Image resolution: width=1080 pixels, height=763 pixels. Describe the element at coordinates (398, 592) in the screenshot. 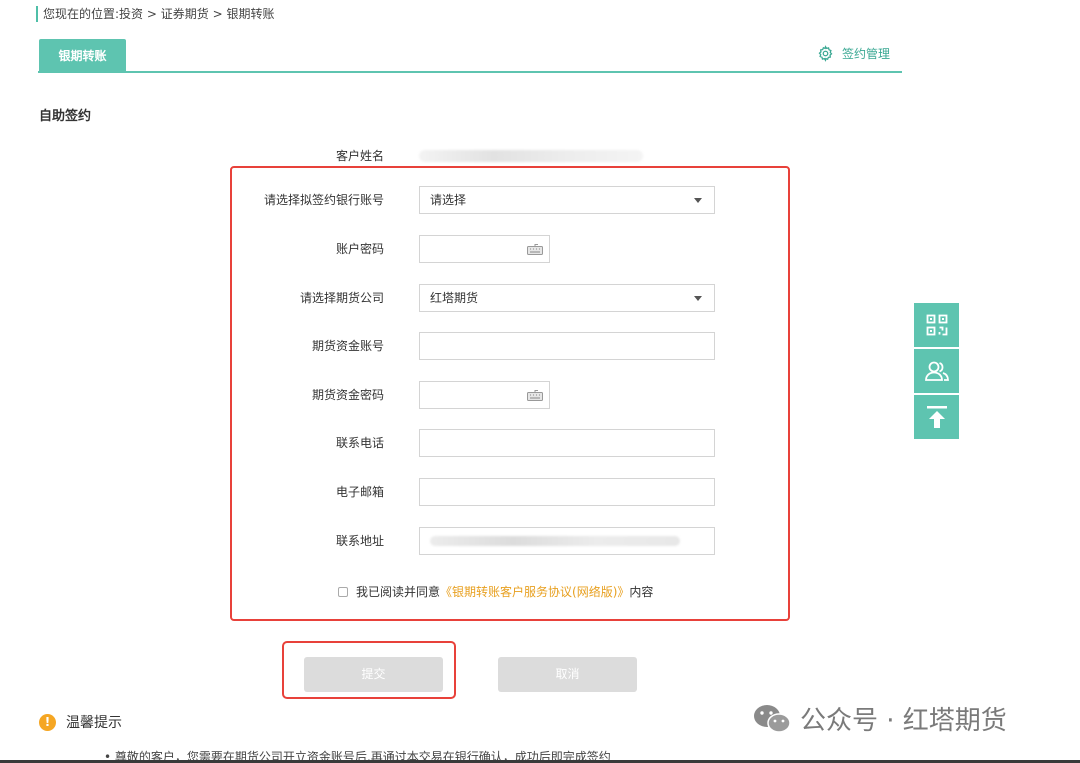

I see `agreement-prefix: 我已阅读并同意` at that location.